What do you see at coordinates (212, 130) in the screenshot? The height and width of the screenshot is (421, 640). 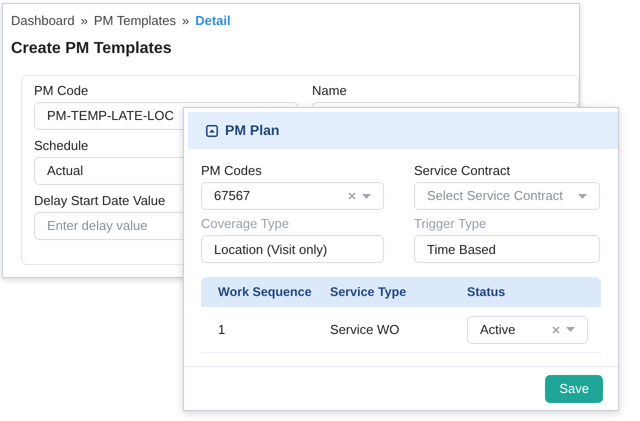 I see `collapse-icon` at bounding box center [212, 130].